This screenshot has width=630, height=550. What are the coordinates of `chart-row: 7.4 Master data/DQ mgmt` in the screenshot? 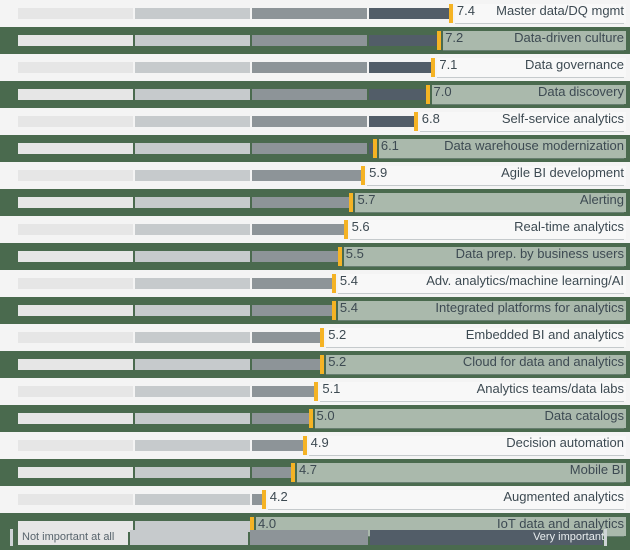 It's located at (315, 13).